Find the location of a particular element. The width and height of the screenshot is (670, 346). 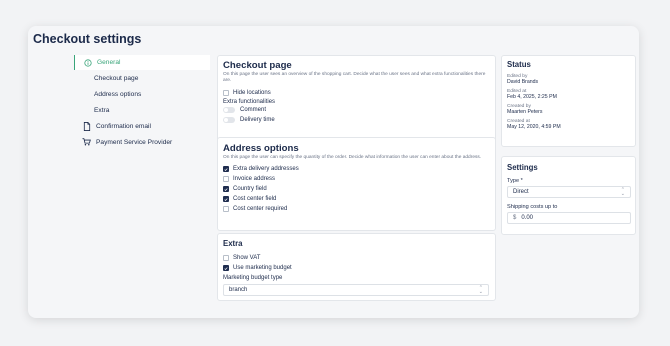

hide-locations-label: Hide locations is located at coordinates (252, 93).